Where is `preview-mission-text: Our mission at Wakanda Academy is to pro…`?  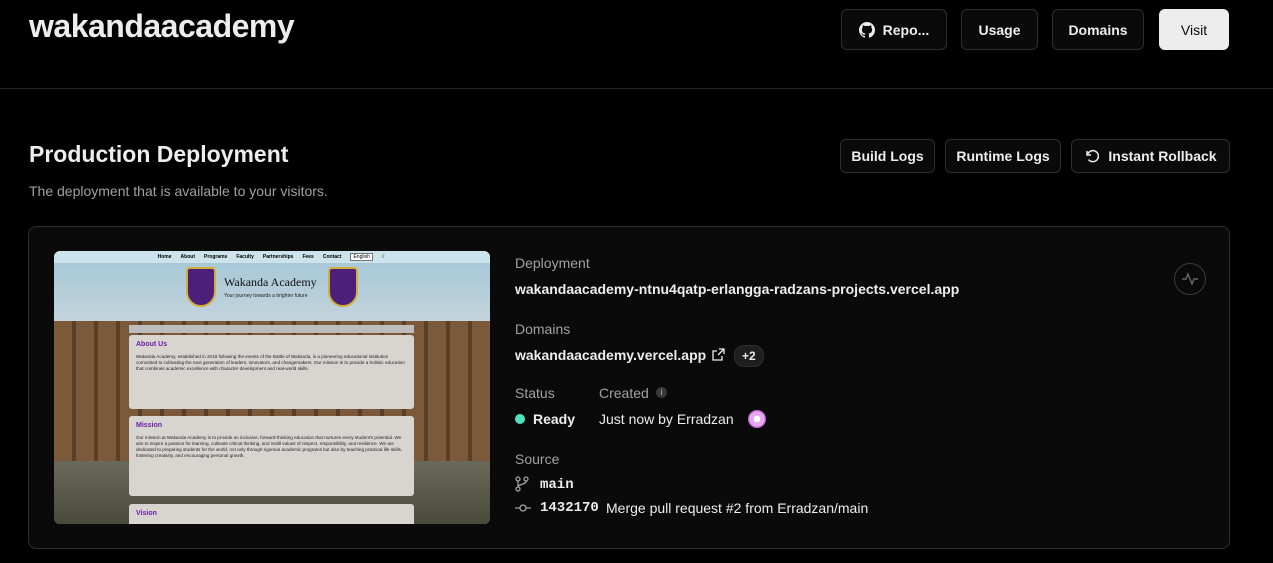 preview-mission-text: Our mission at Wakanda Academy is to pro… is located at coordinates (269, 446).